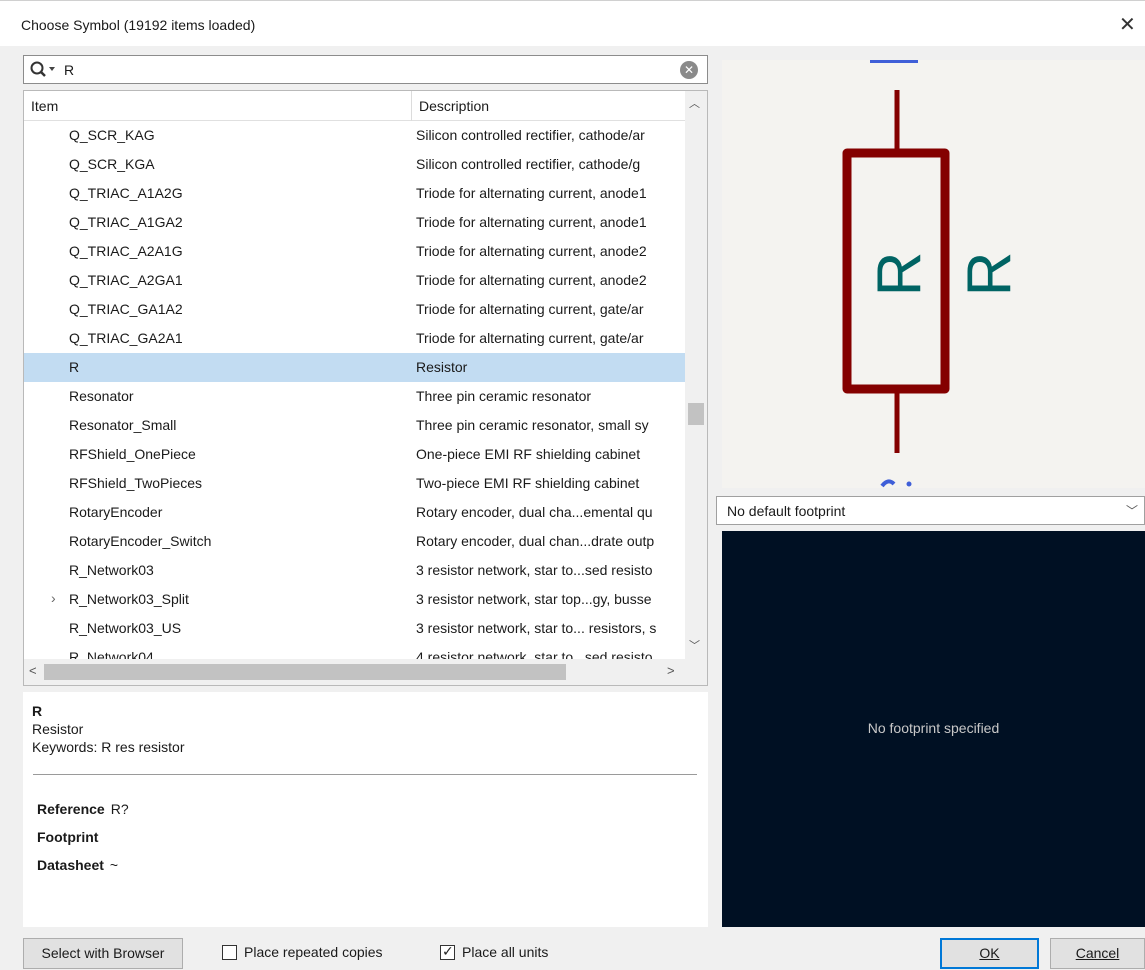  Describe the element at coordinates (126, 251) in the screenshot. I see `row-item-name: Q_TRIAC_A2A1G` at that location.